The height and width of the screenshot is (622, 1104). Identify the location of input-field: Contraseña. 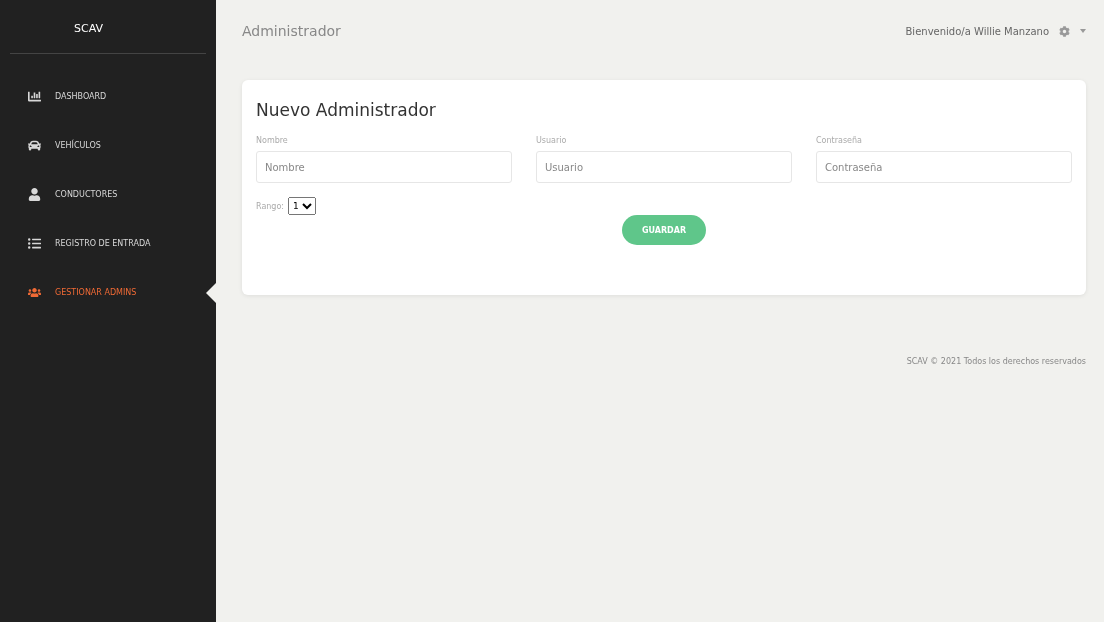
(944, 167).